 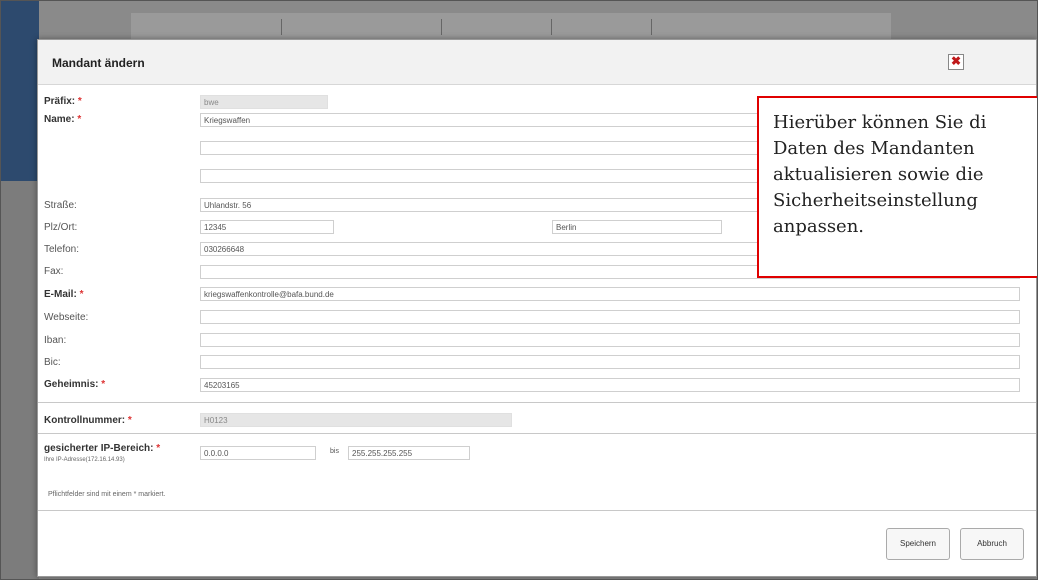 What do you see at coordinates (511, 27) in the screenshot?
I see `background-table-header` at bounding box center [511, 27].